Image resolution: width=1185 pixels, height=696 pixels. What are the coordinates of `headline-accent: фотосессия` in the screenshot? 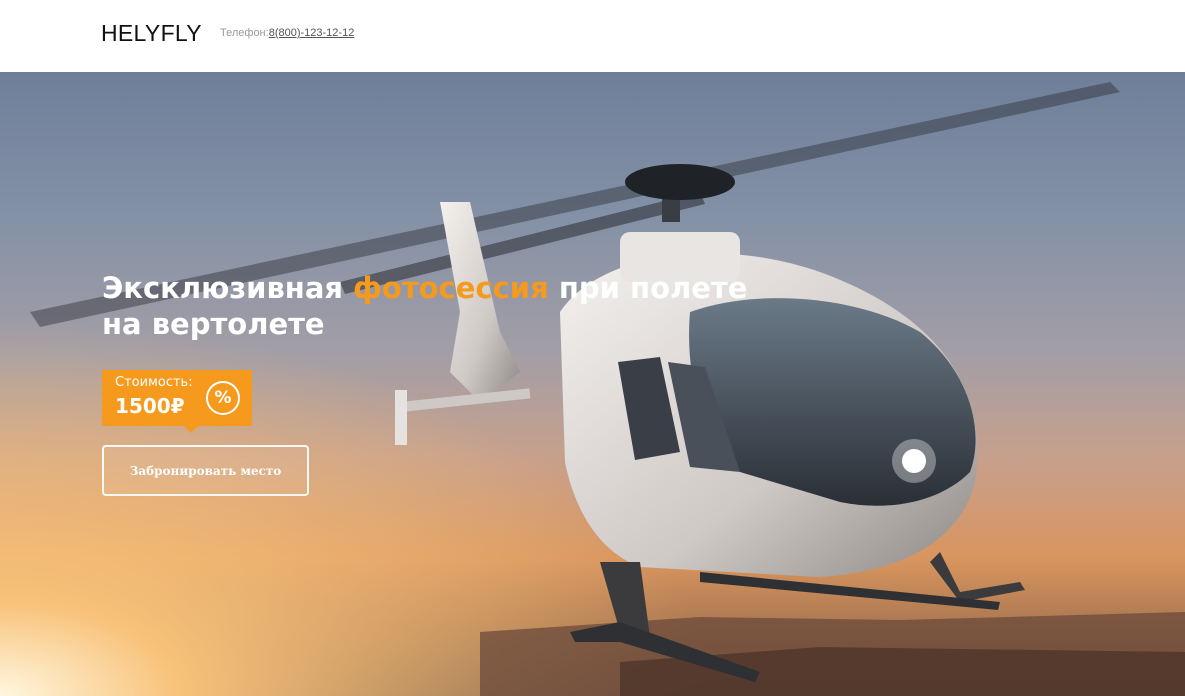 It's located at (451, 288).